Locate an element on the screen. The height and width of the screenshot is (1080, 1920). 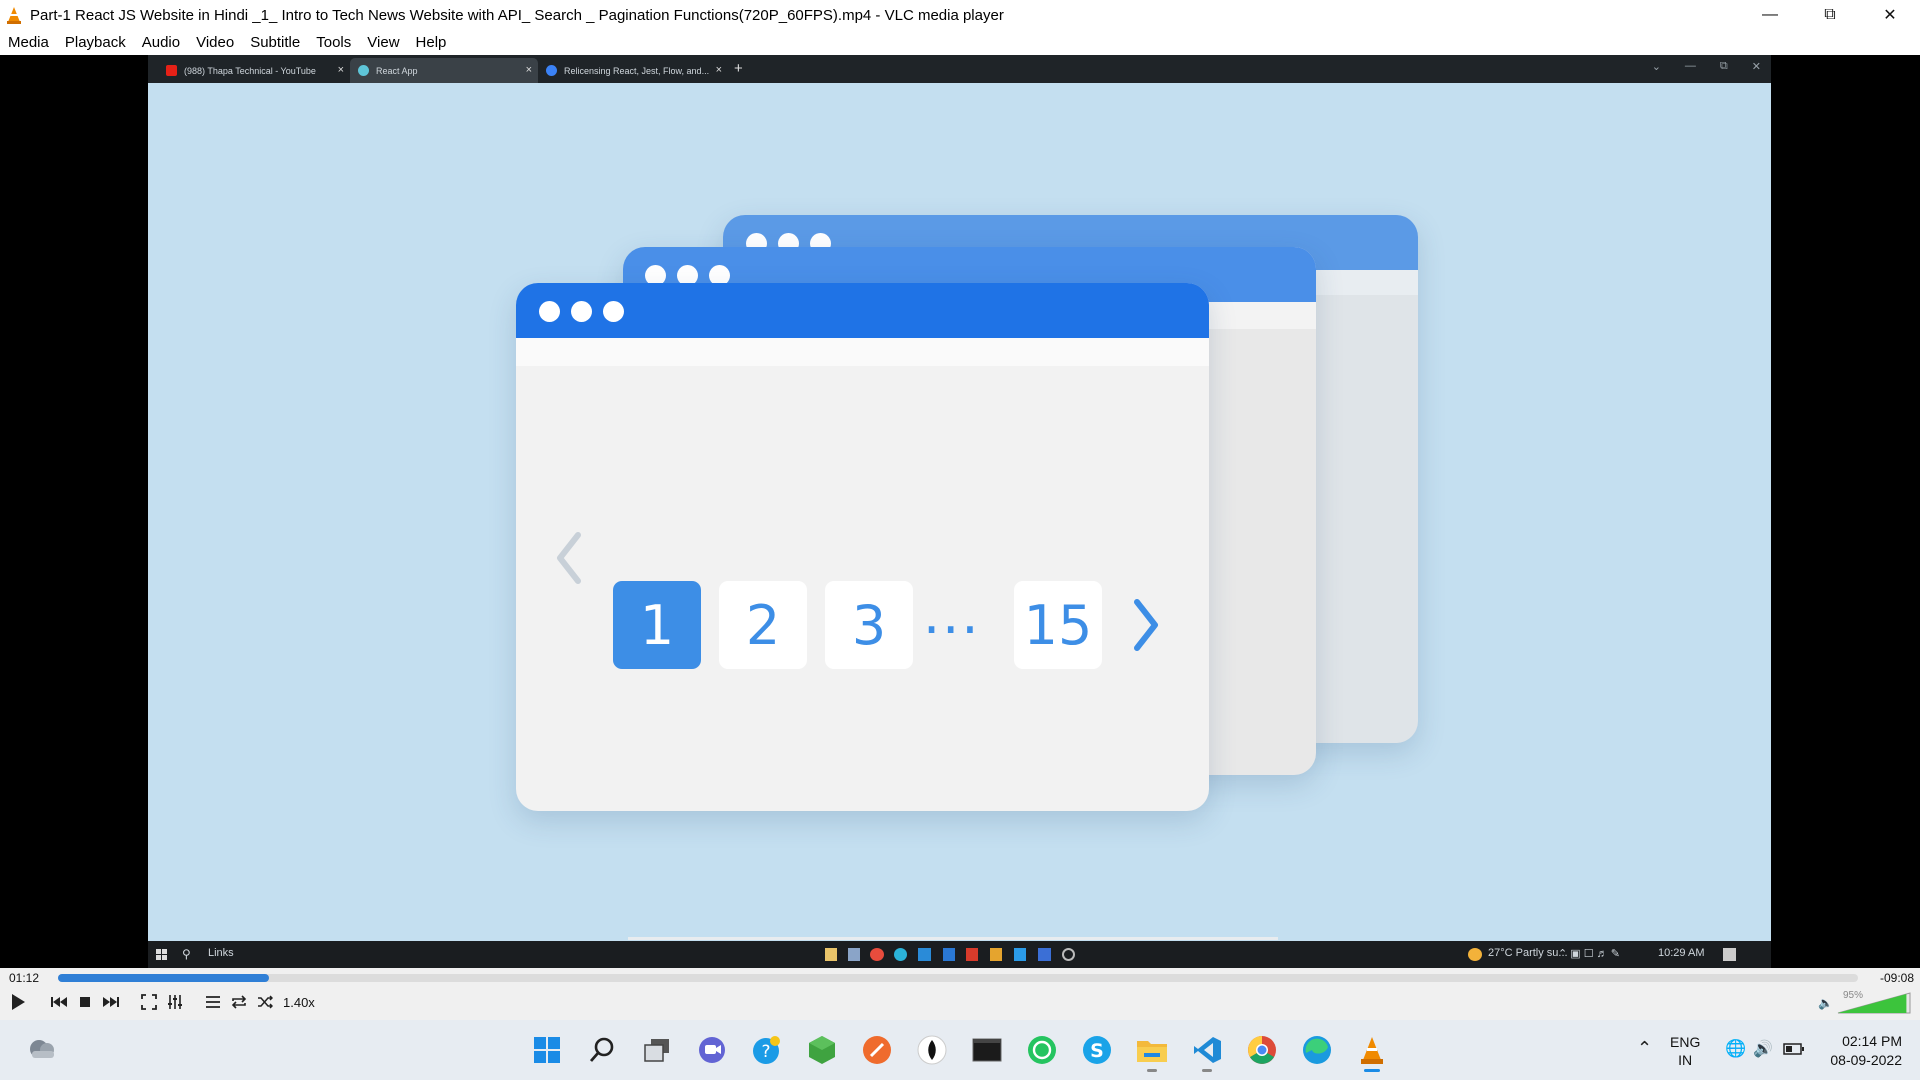
play-button is located at coordinates (18, 1002).